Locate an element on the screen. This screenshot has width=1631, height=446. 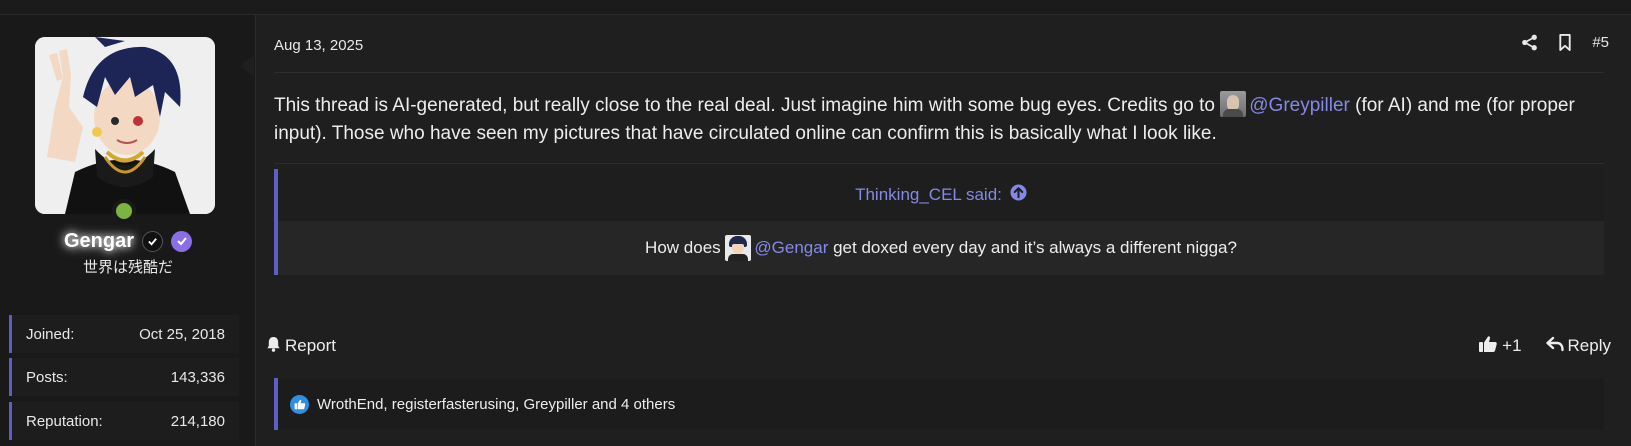
anime-avatar-icon is located at coordinates (125, 125).